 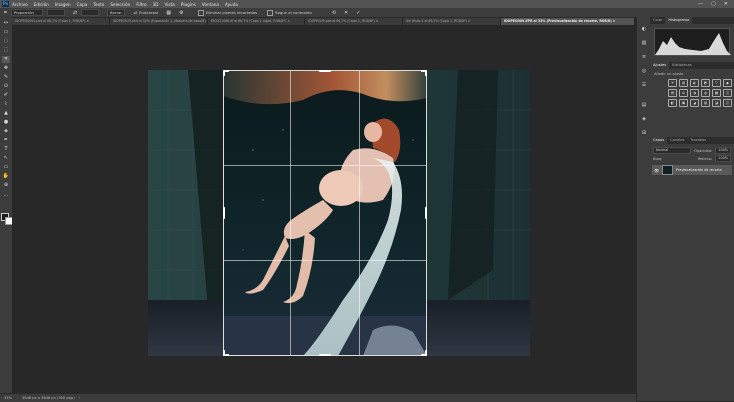 I want to click on tab-histogram: Histograma, so click(x=679, y=20).